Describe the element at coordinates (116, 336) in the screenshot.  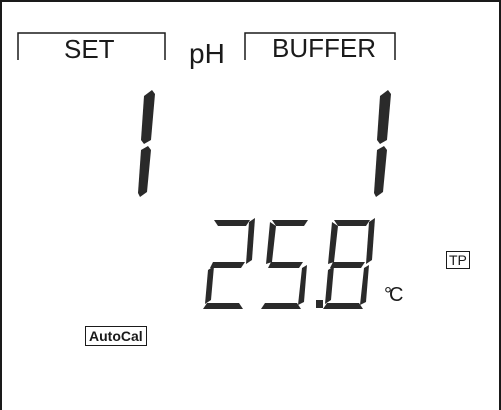
I see `autocal-indicator: AutoCal` at that location.